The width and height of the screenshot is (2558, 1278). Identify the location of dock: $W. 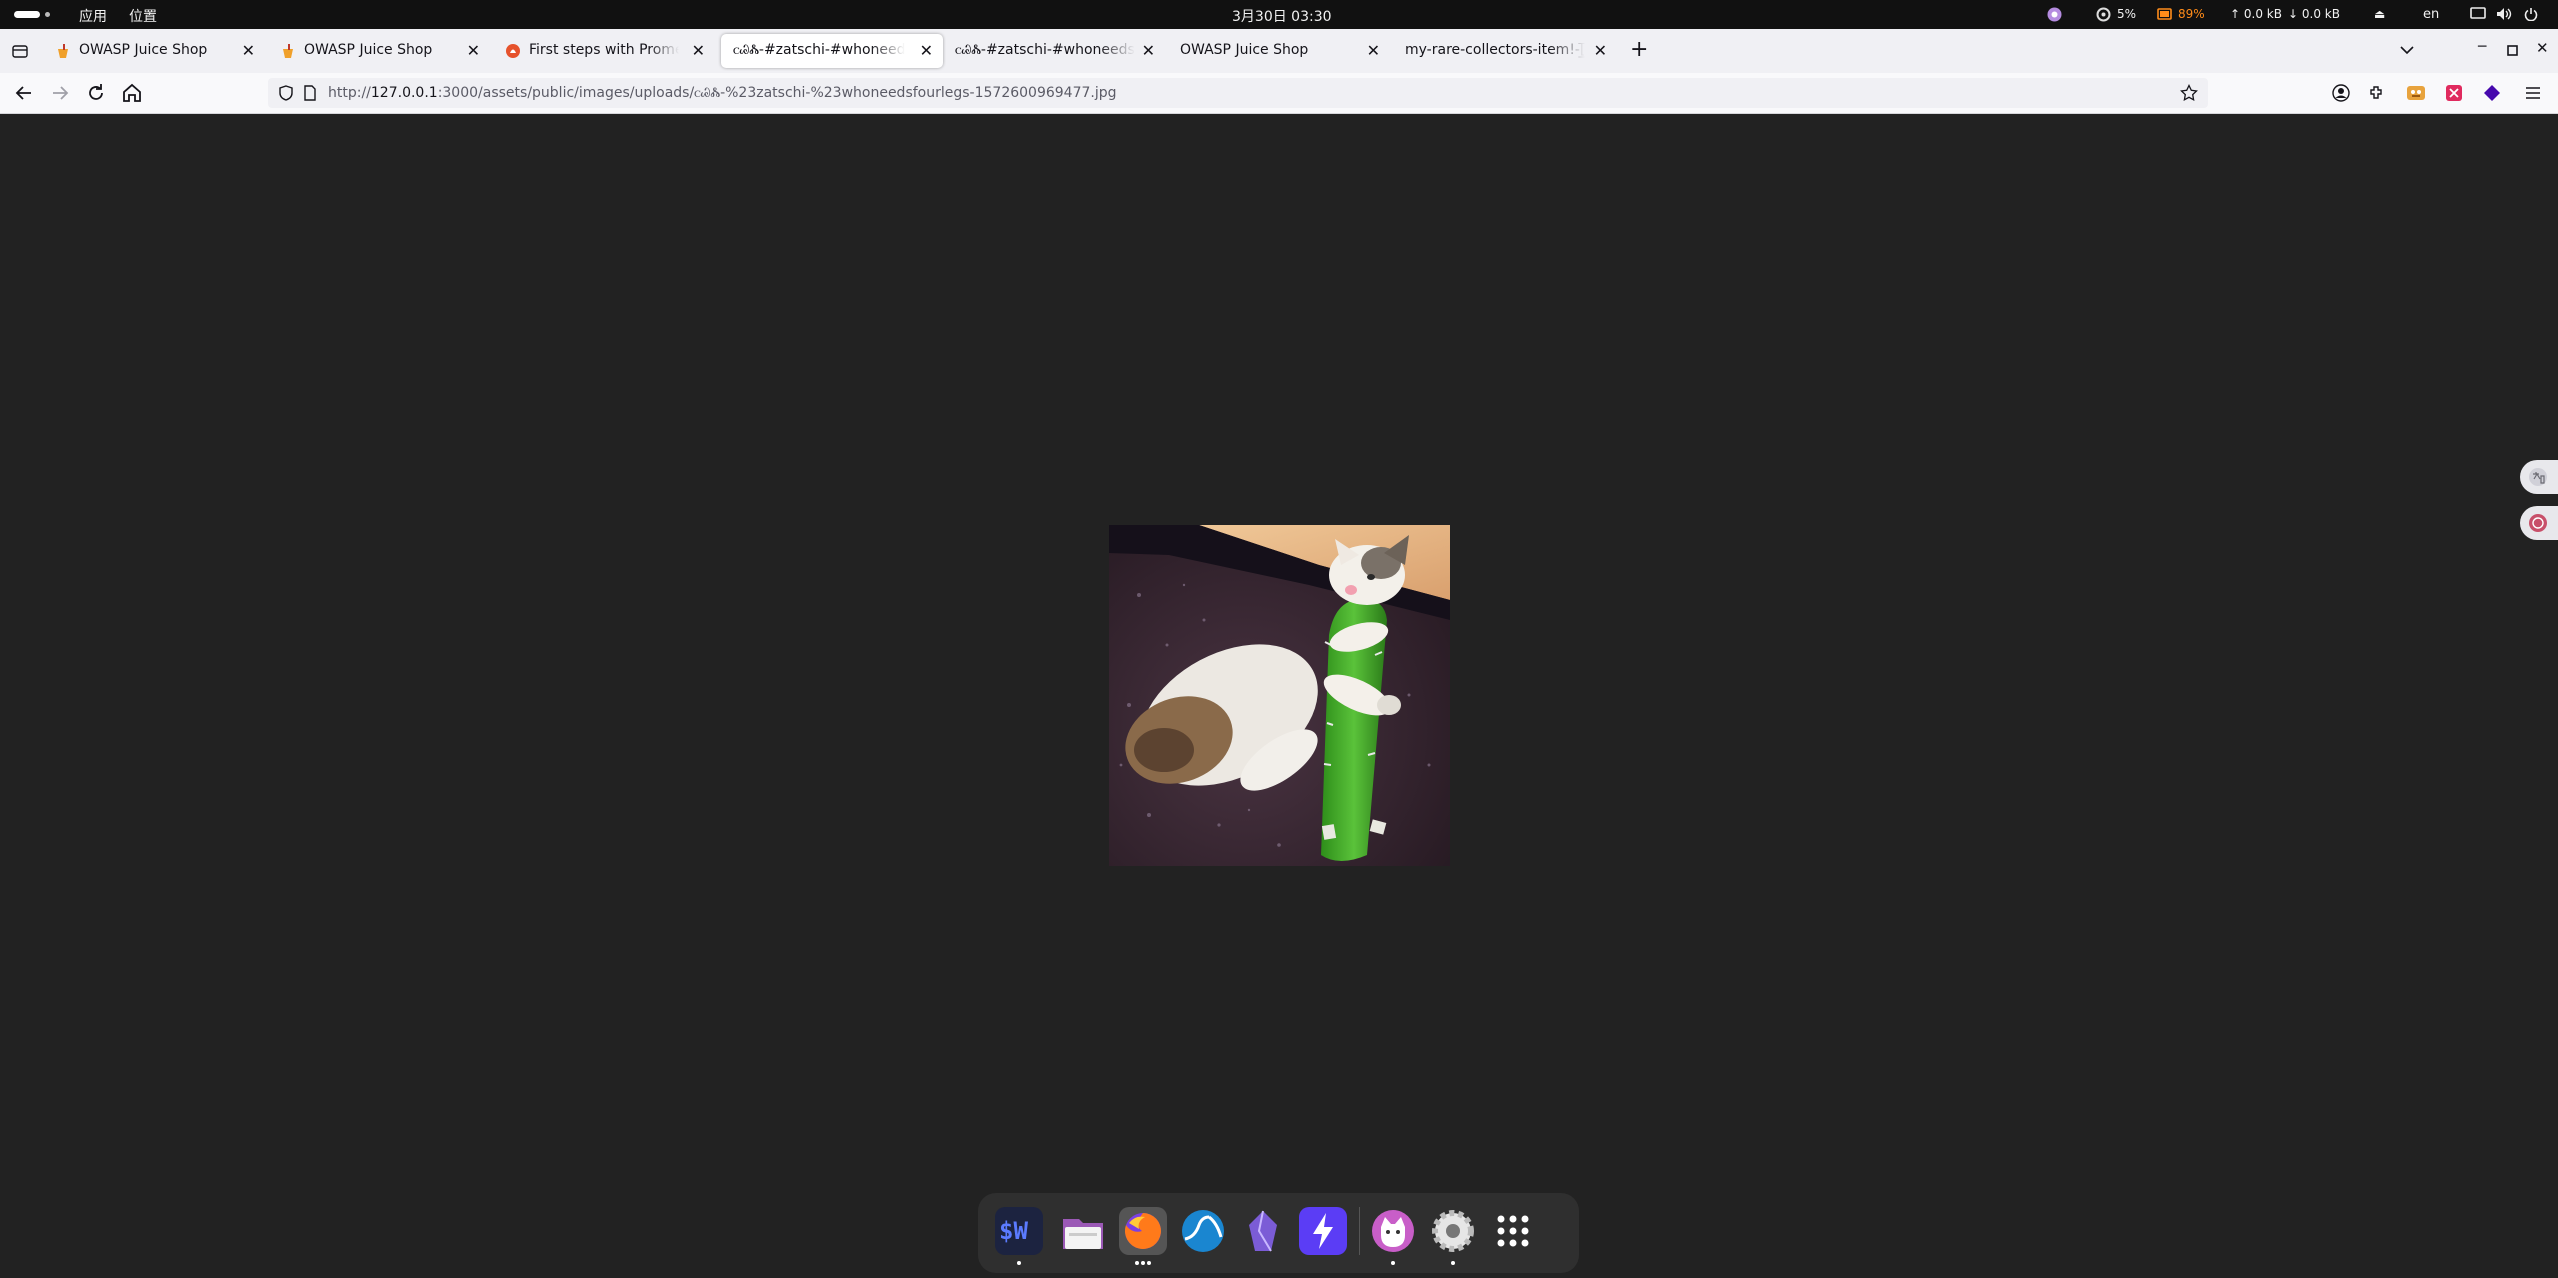
(1278, 1233).